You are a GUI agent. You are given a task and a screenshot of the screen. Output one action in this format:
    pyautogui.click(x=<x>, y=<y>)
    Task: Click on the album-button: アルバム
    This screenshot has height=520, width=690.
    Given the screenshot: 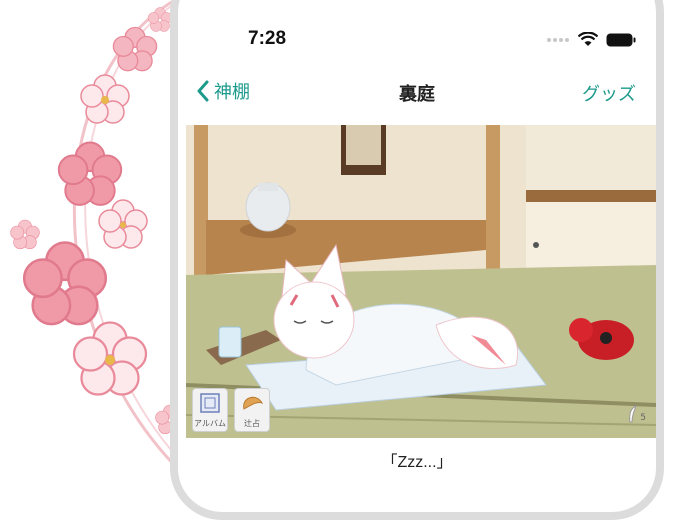 What is the action you would take?
    pyautogui.click(x=210, y=410)
    